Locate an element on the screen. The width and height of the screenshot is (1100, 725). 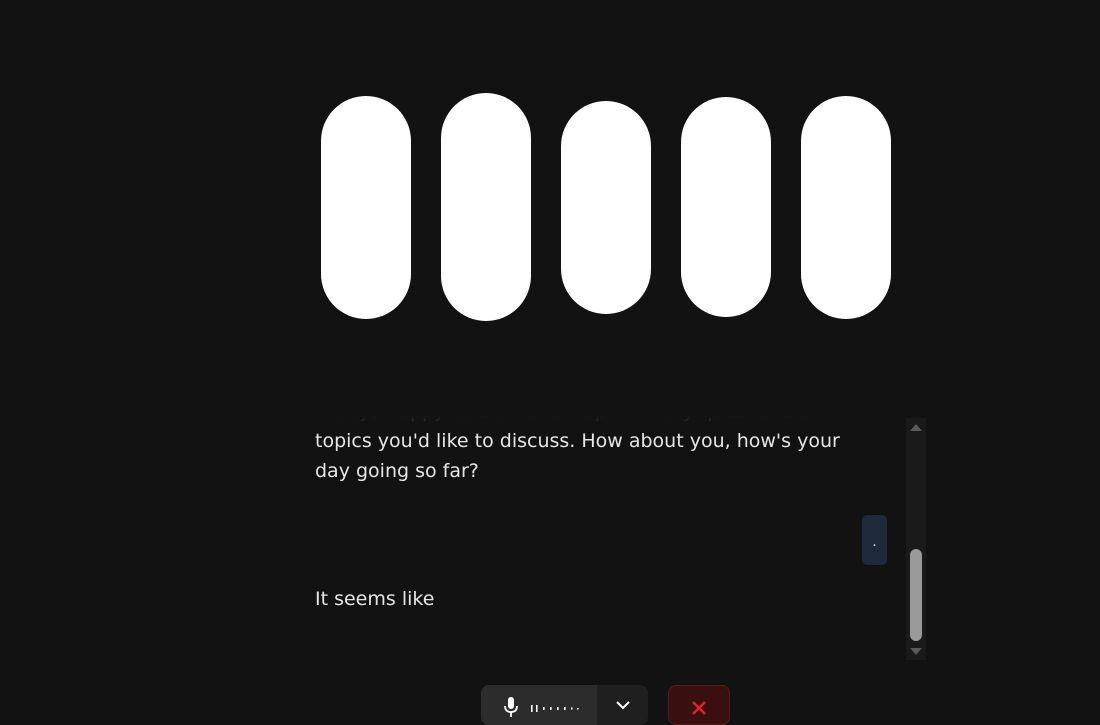
end-call-button is located at coordinates (699, 705).